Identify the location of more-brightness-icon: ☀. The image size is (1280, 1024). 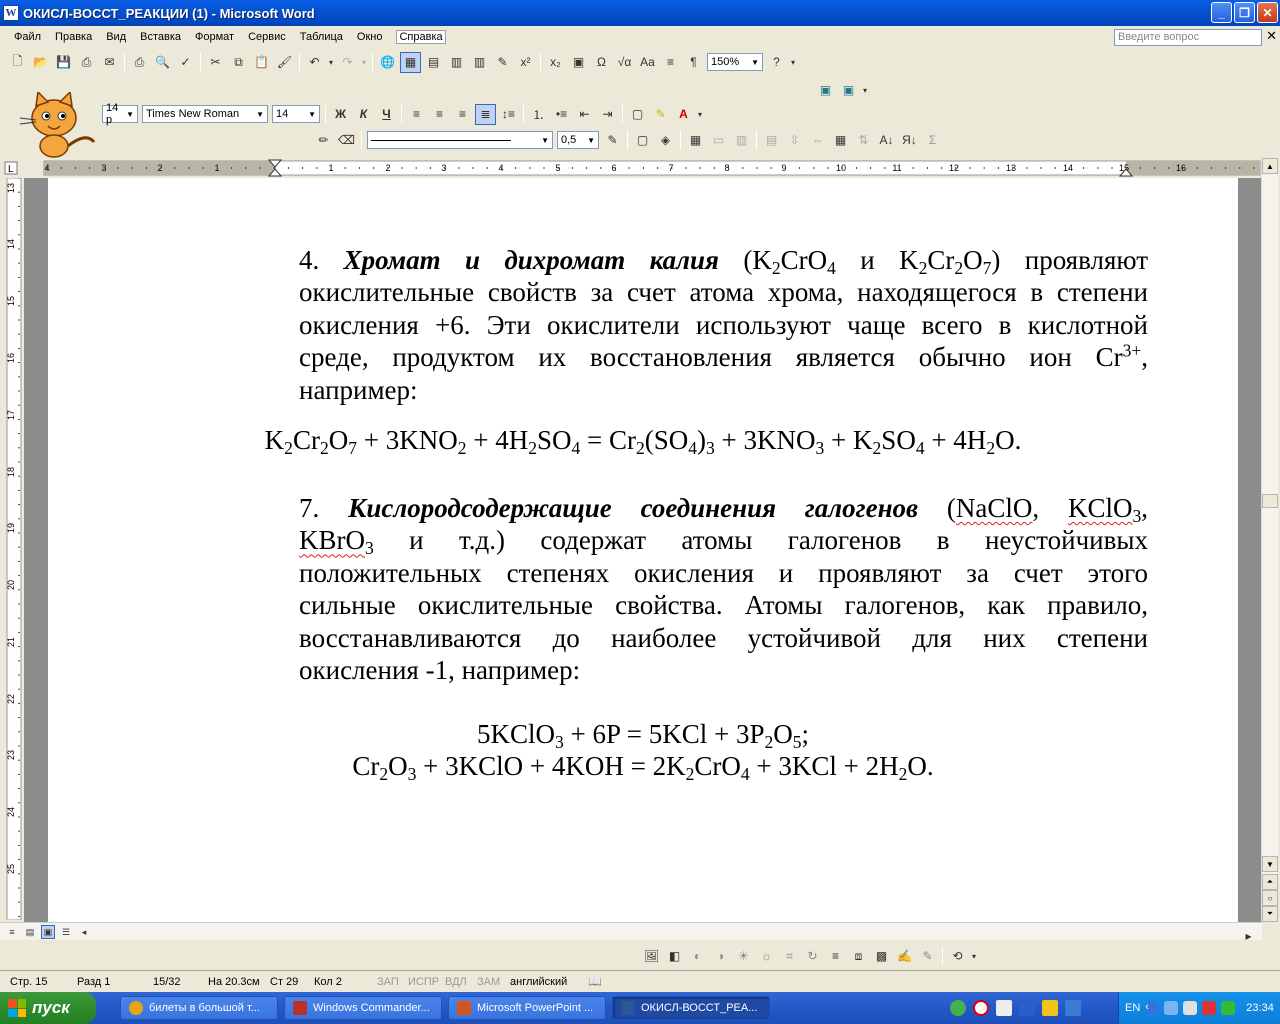
(743, 956).